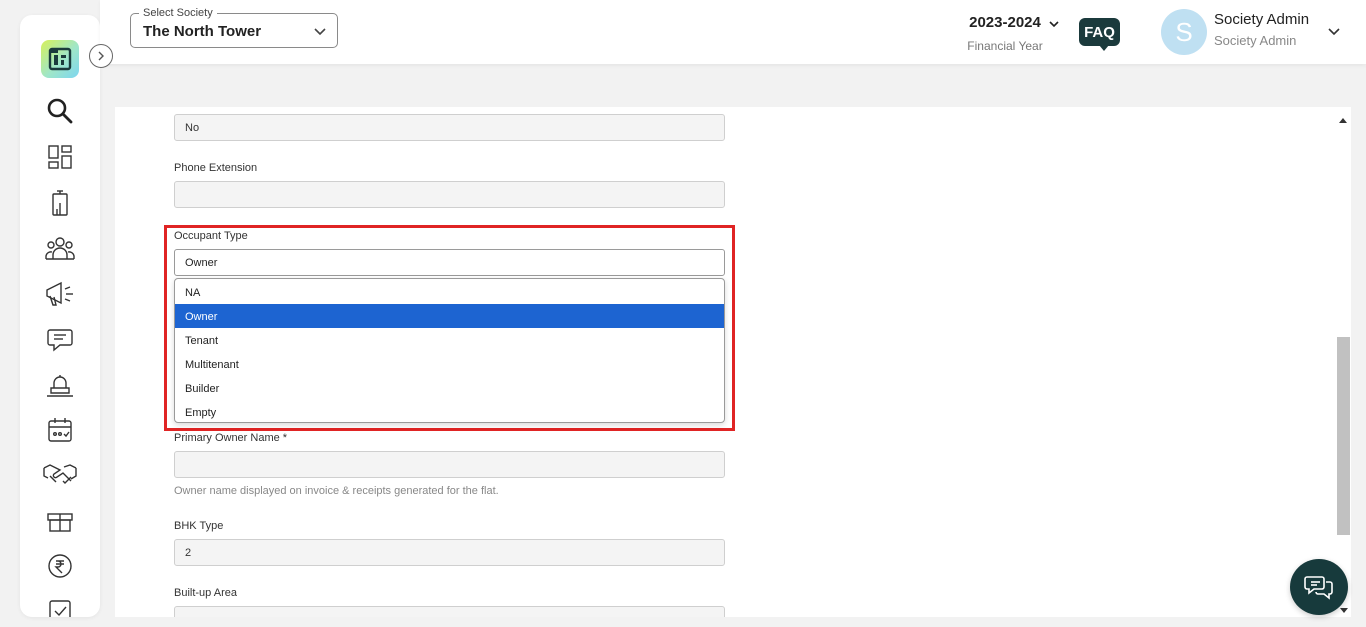 Image resolution: width=1366 pixels, height=627 pixels. Describe the element at coordinates (60, 294) in the screenshot. I see `announcement-icon` at that location.